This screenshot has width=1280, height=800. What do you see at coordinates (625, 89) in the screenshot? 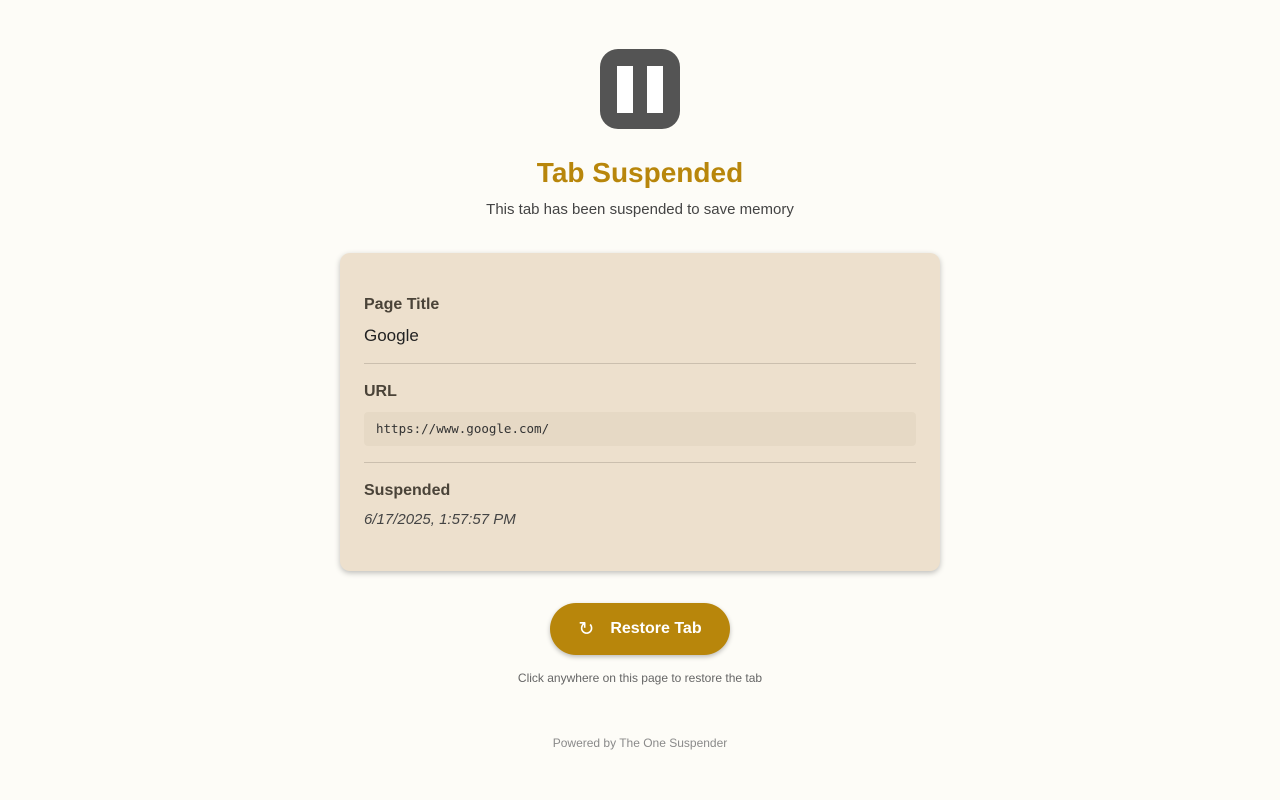
I see `pause-bar-left` at bounding box center [625, 89].